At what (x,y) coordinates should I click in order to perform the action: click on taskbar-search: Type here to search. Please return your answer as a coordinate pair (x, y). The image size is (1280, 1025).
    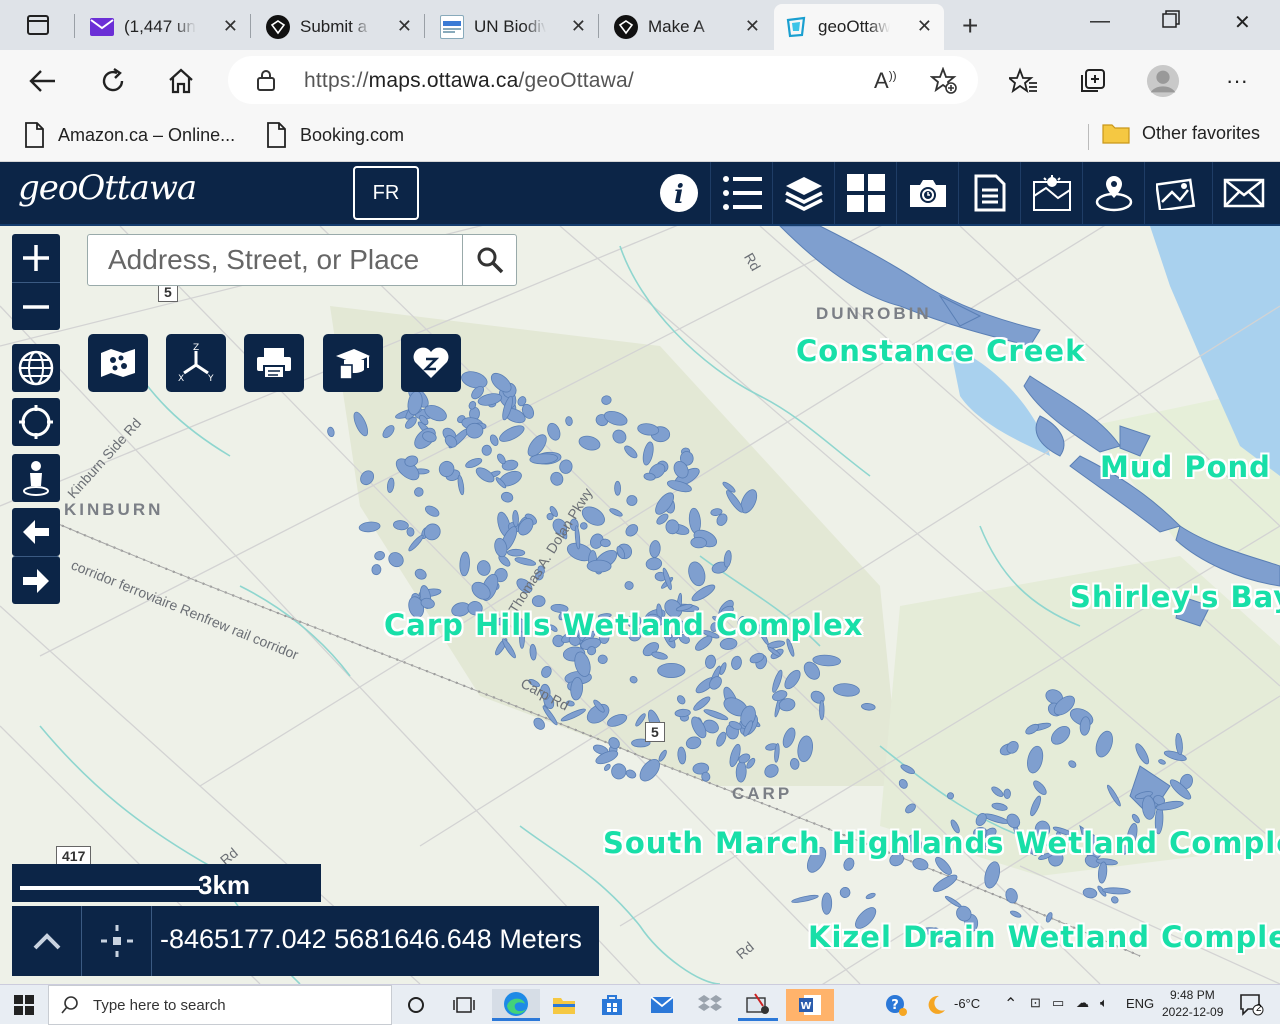
    Looking at the image, I should click on (220, 1005).